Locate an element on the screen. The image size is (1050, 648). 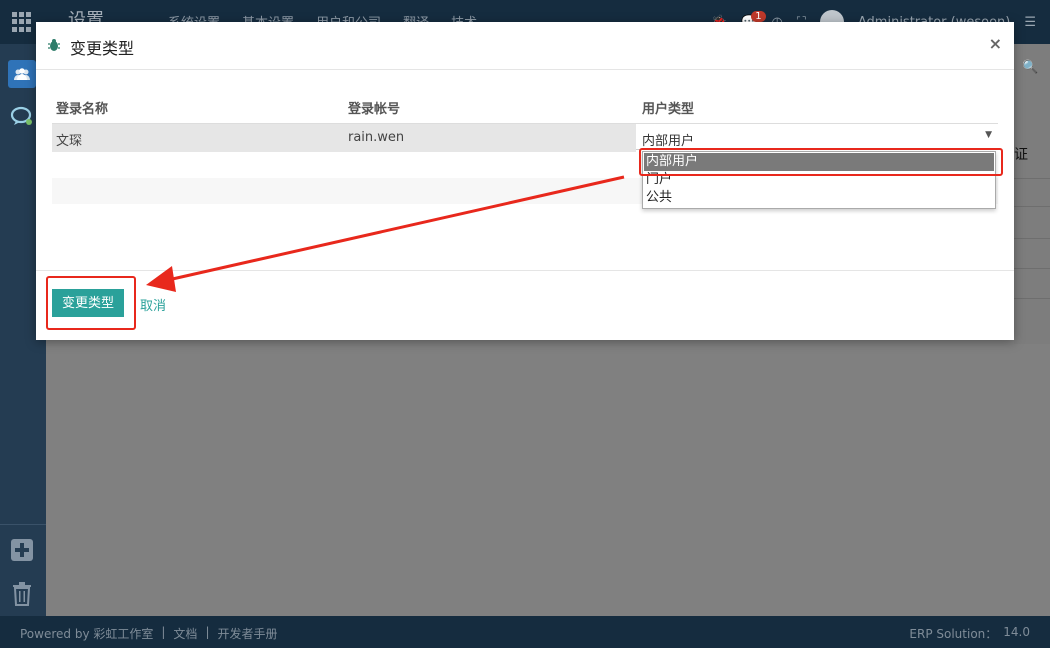
search-icon: 🔍 is located at coordinates (1030, 67).